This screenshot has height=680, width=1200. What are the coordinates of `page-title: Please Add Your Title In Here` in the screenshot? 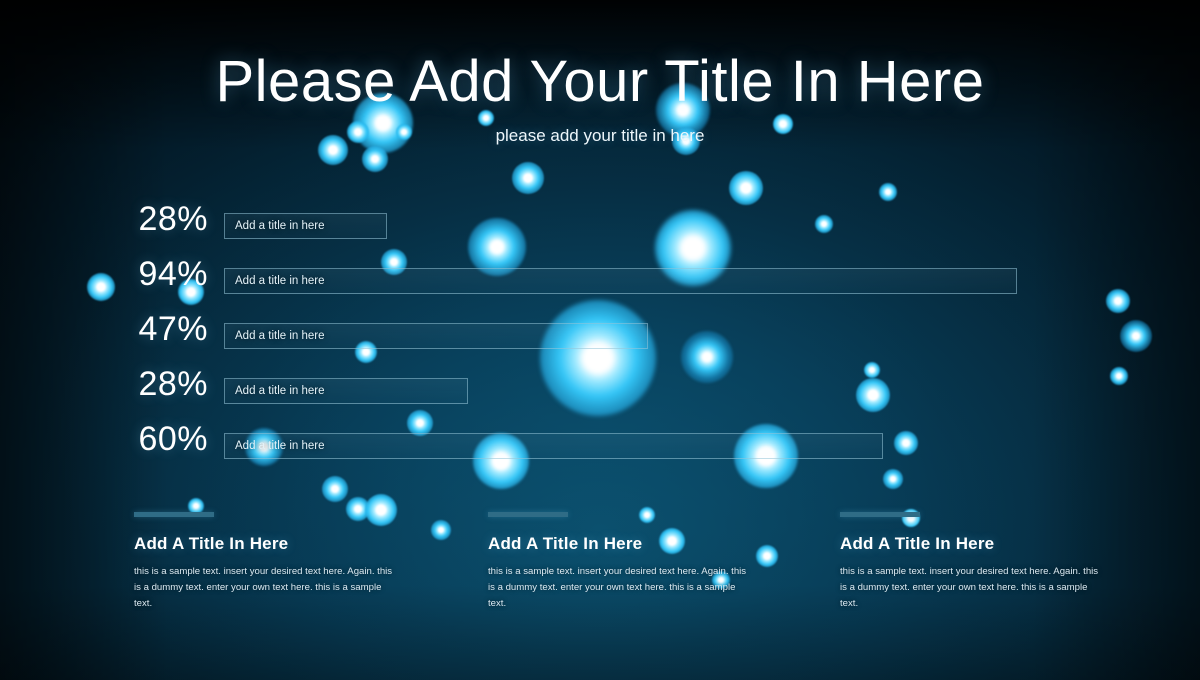 It's located at (600, 81).